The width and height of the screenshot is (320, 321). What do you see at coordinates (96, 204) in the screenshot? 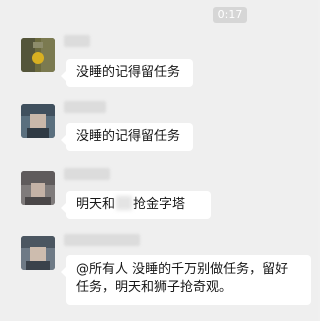
I see `message-text-start: 明天和` at bounding box center [96, 204].